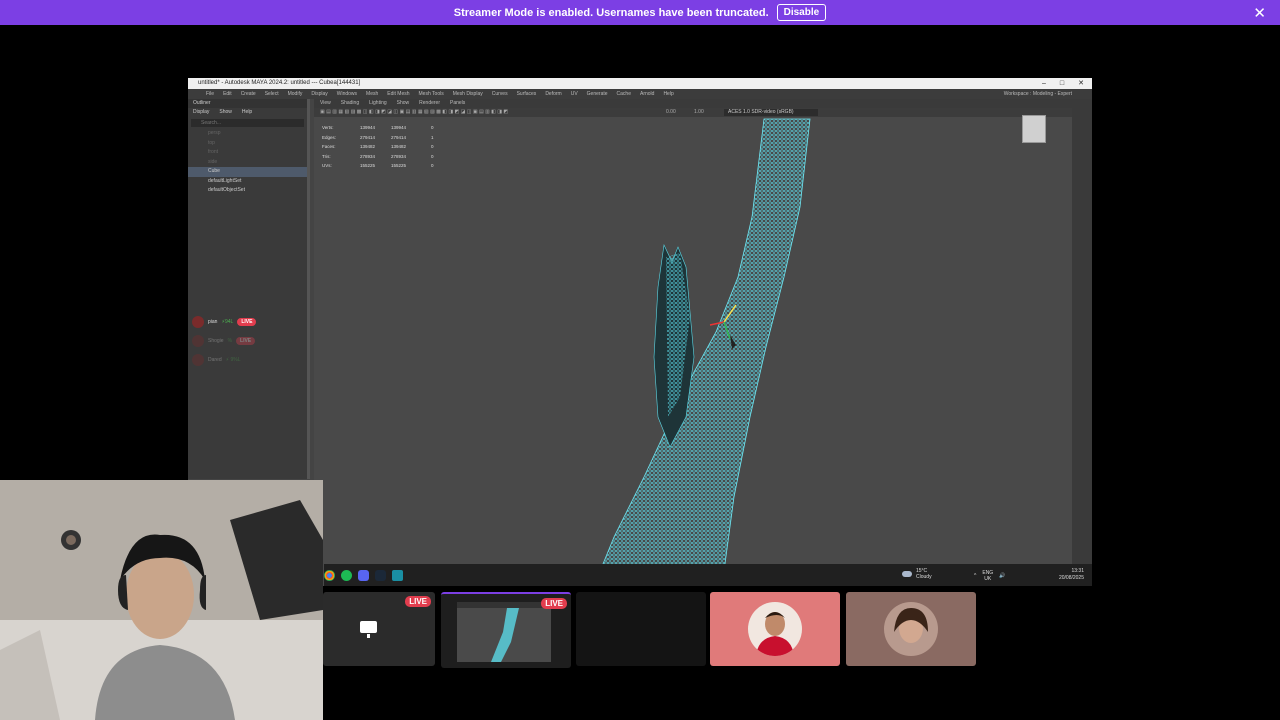 The height and width of the screenshot is (720, 1280). What do you see at coordinates (468, 94) in the screenshot?
I see `menu-item-mesh-display: Mesh Display` at bounding box center [468, 94].